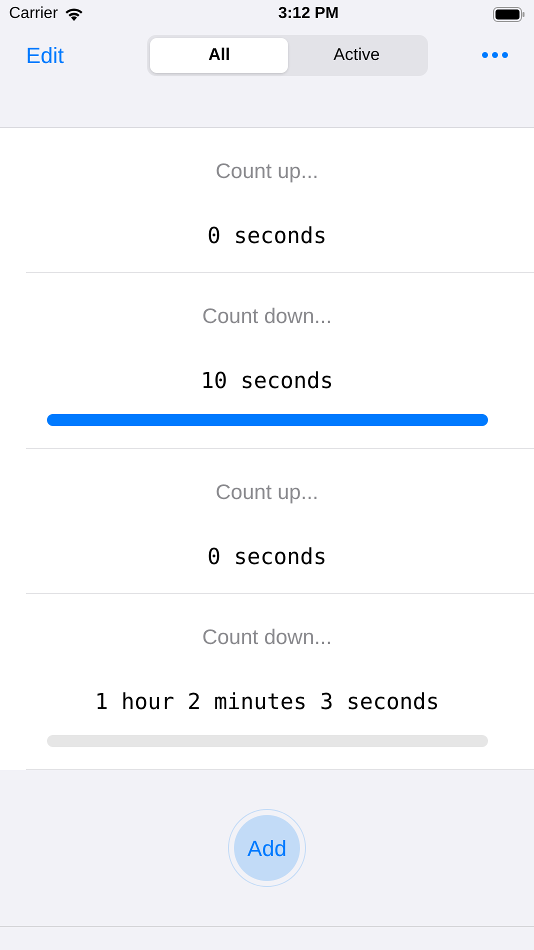  I want to click on clock-time: 3:12 PM, so click(308, 14).